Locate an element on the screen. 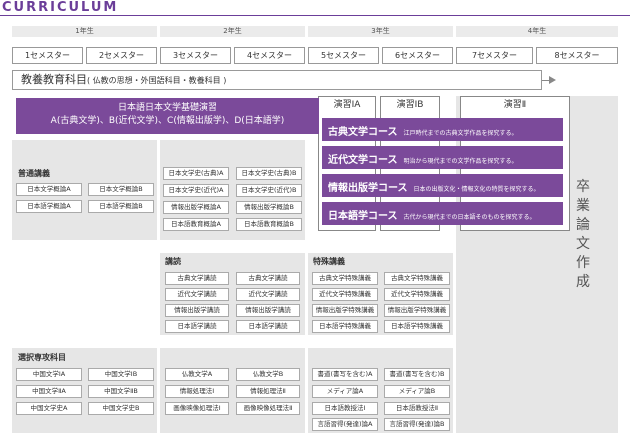 This screenshot has width=630, height=445. futsu-y1-0-0: 日本文学概論A is located at coordinates (49, 189).